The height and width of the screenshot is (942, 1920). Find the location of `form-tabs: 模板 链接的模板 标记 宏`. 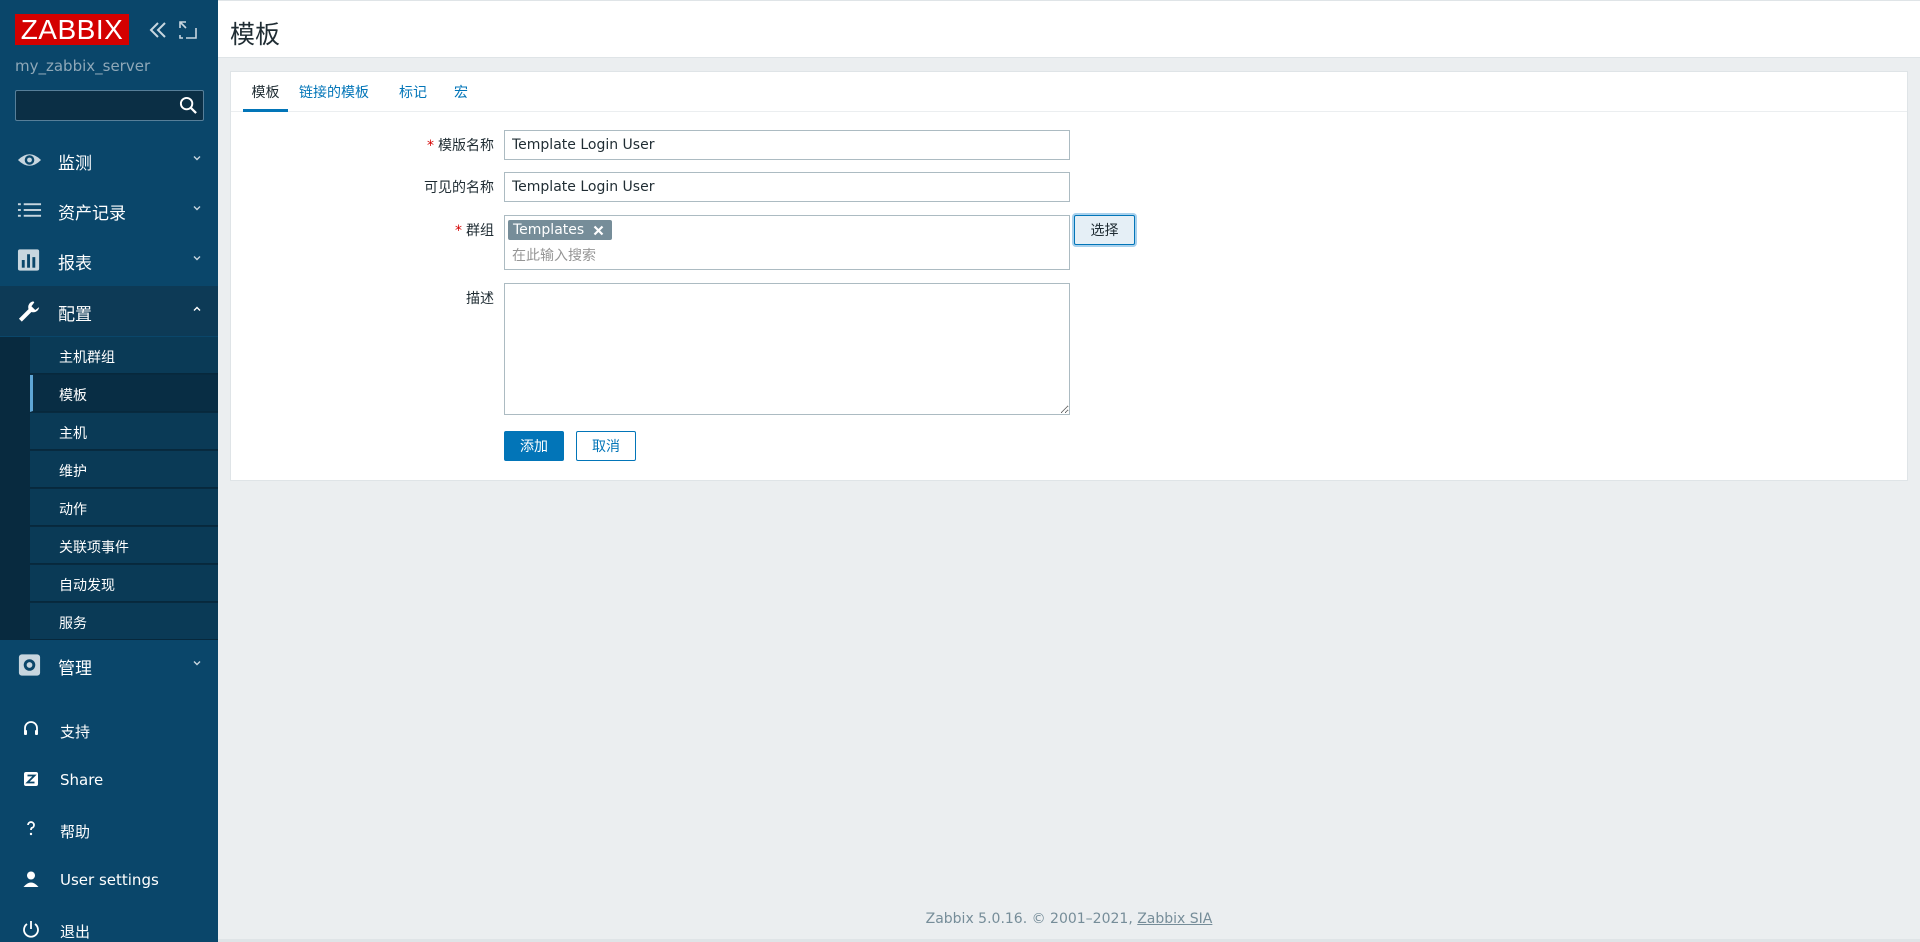

form-tabs: 模板 链接的模板 标记 宏 is located at coordinates (1069, 92).